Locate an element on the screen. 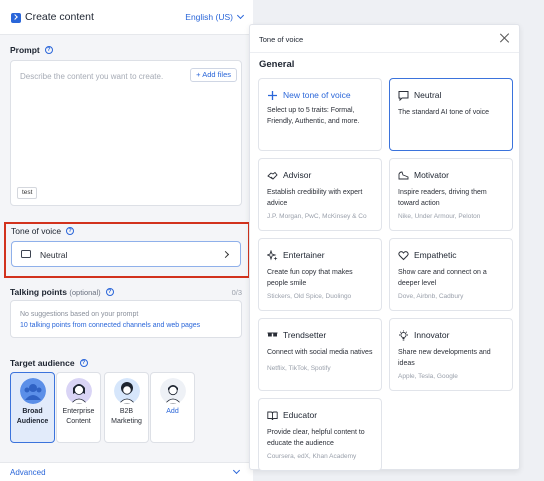 Image resolution: width=544 pixels, height=481 pixels. audience-add: Add is located at coordinates (172, 407).